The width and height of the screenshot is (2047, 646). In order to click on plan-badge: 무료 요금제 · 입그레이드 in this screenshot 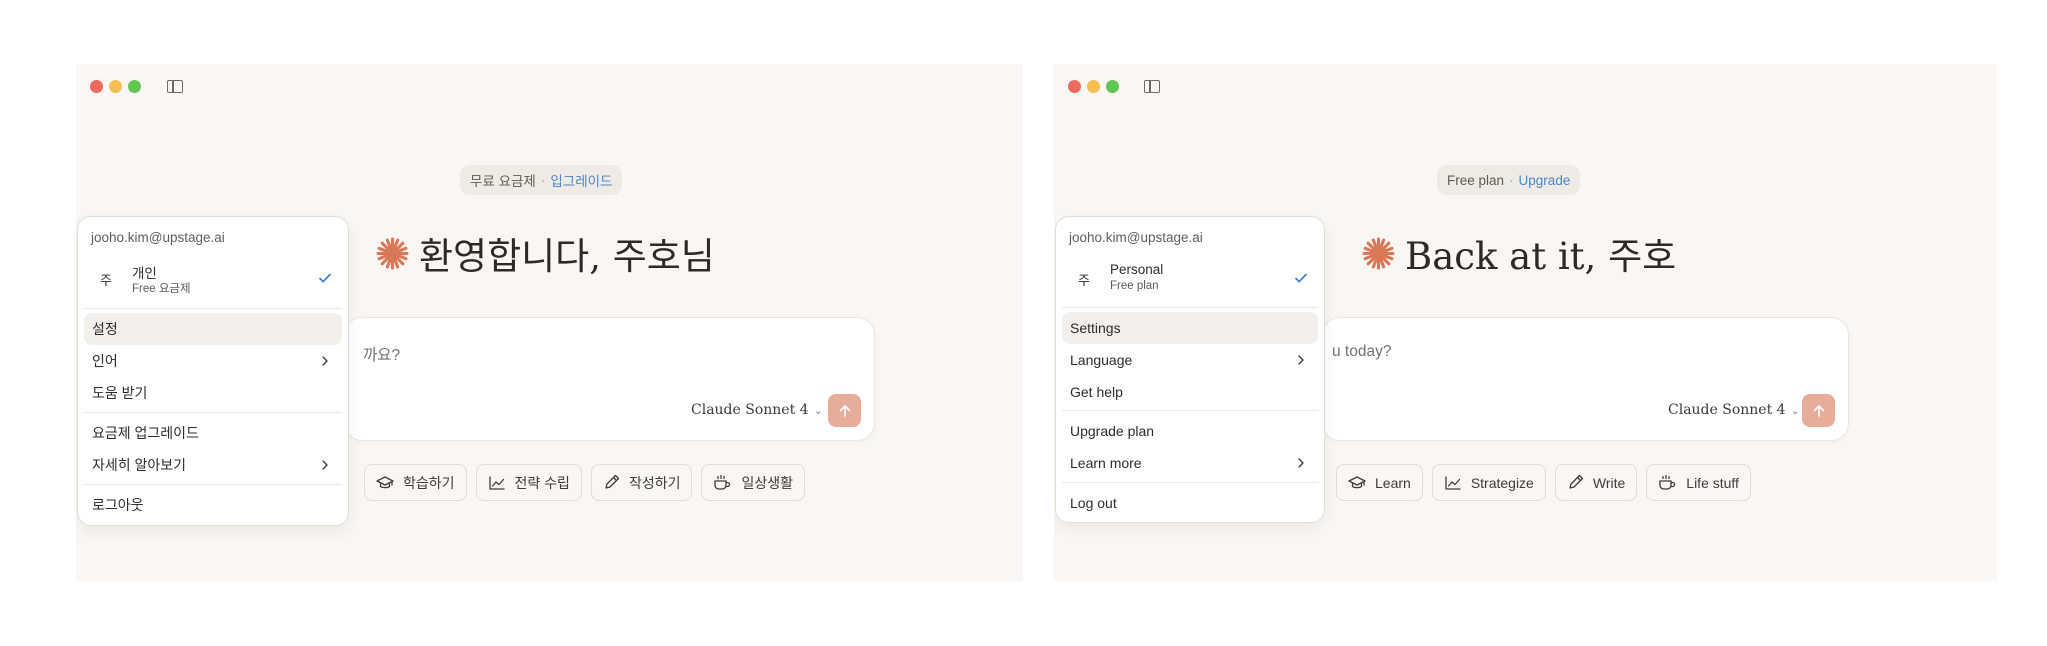, I will do `click(541, 180)`.